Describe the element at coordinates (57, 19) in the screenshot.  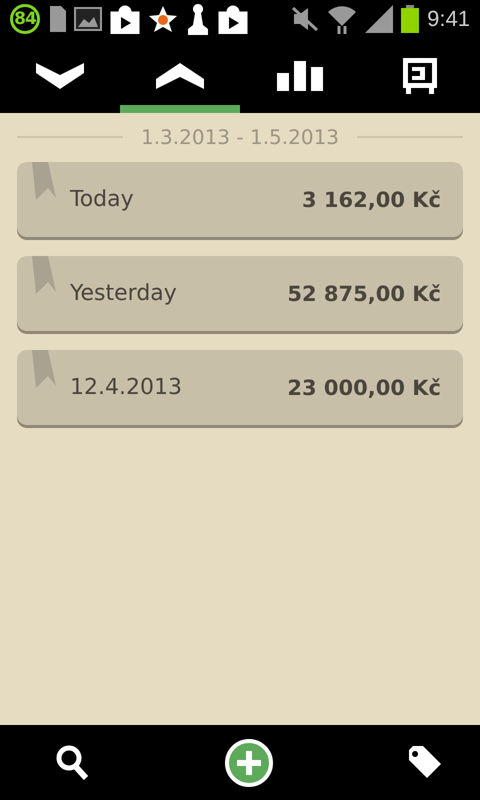
I see `sd-card-icon` at that location.